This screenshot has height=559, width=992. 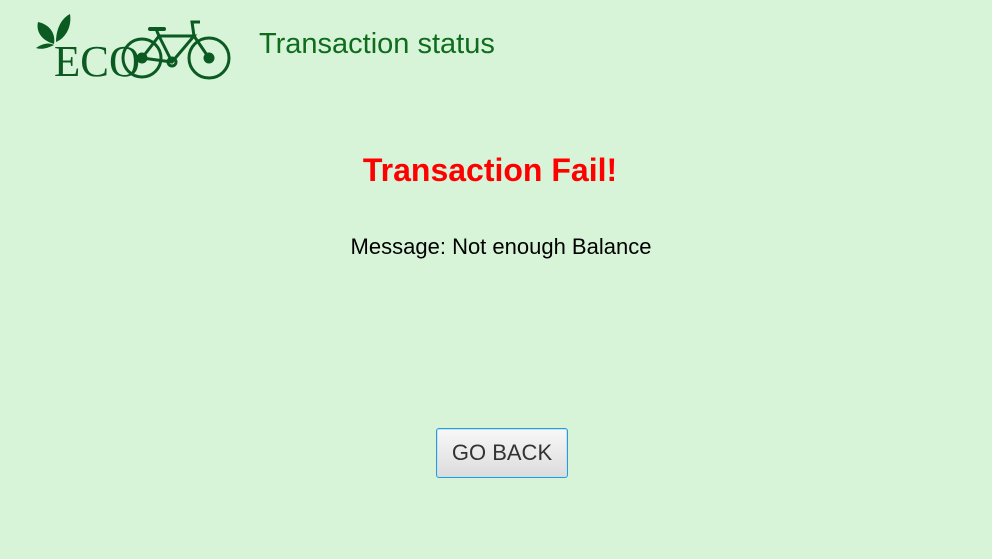 I want to click on go-back-button: GO BACK, so click(x=502, y=453).